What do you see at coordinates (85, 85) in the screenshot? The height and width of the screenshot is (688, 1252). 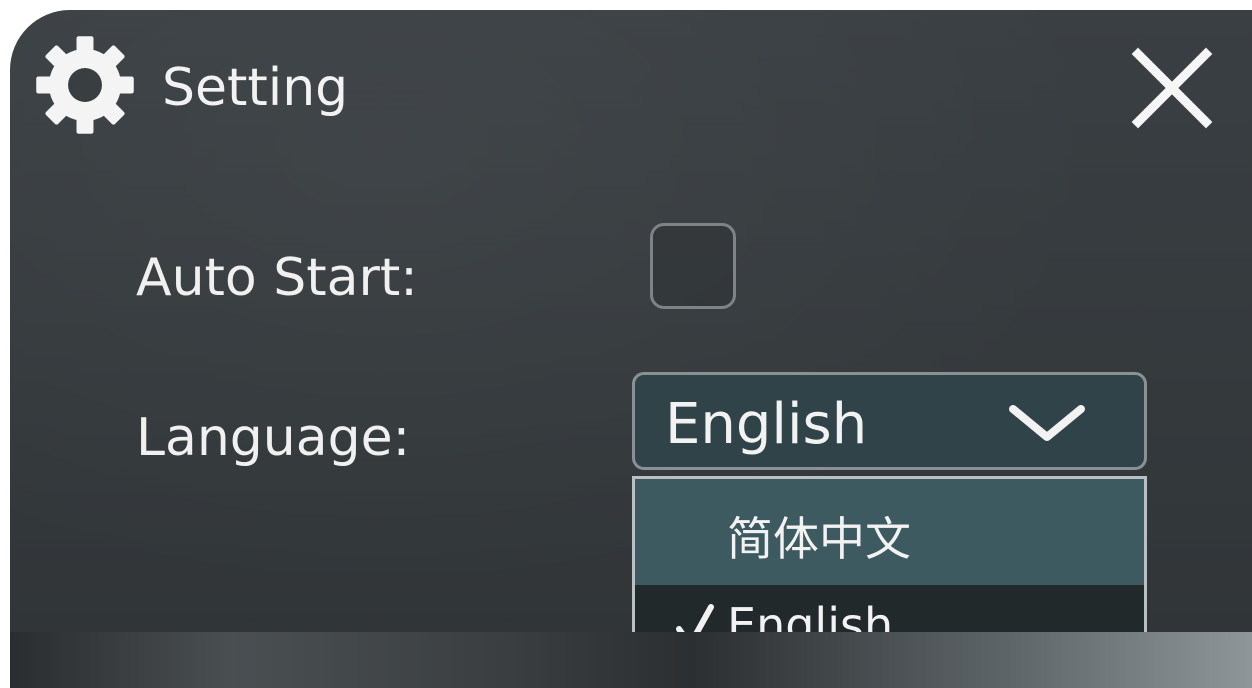 I see `gear-icon` at bounding box center [85, 85].